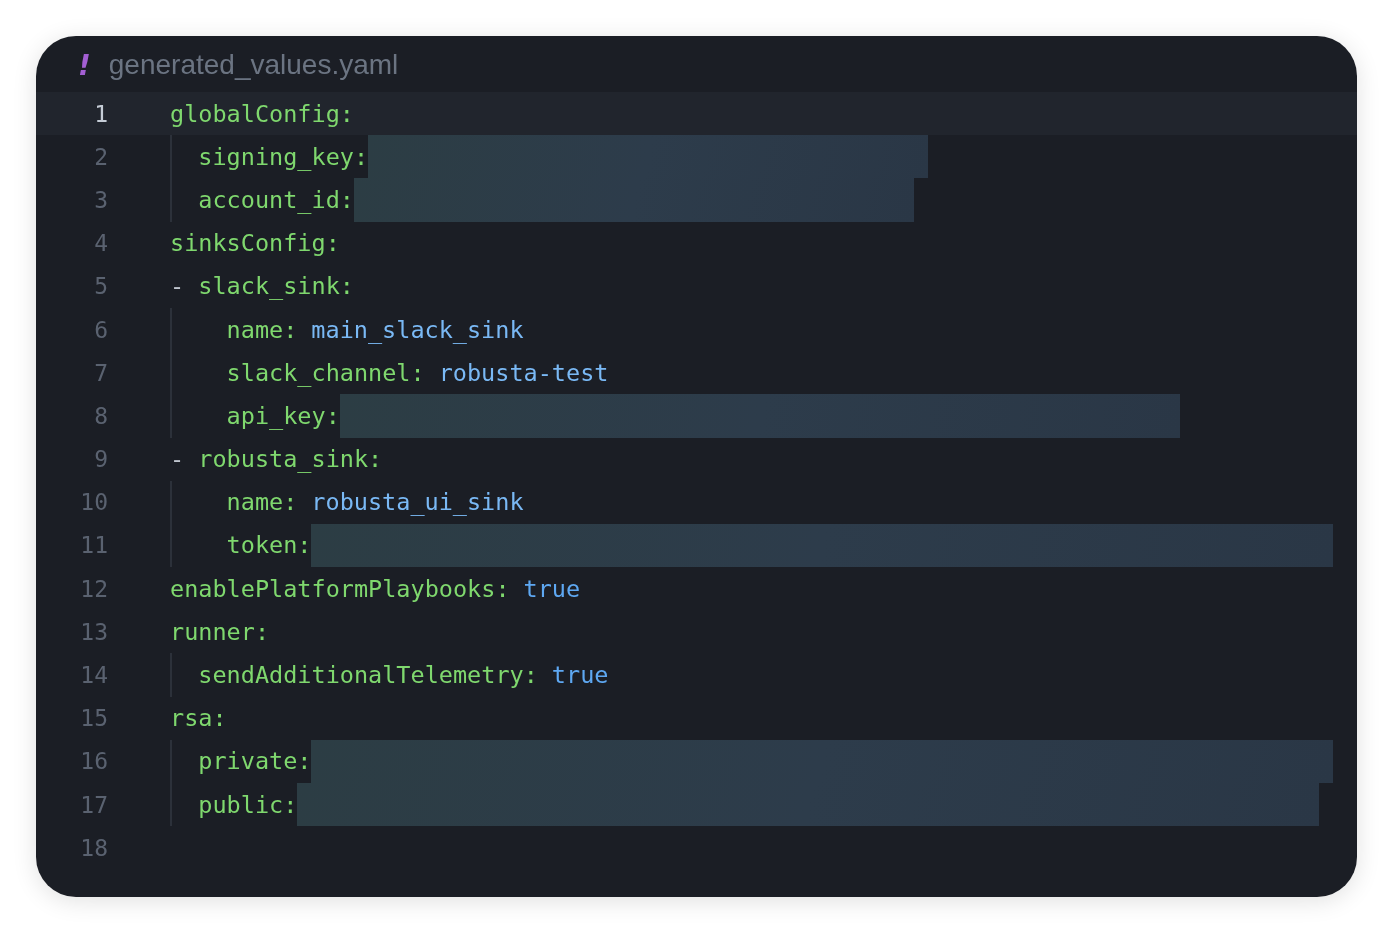 The image size is (1394, 934). Describe the element at coordinates (93, 545) in the screenshot. I see `line-number: 11` at that location.